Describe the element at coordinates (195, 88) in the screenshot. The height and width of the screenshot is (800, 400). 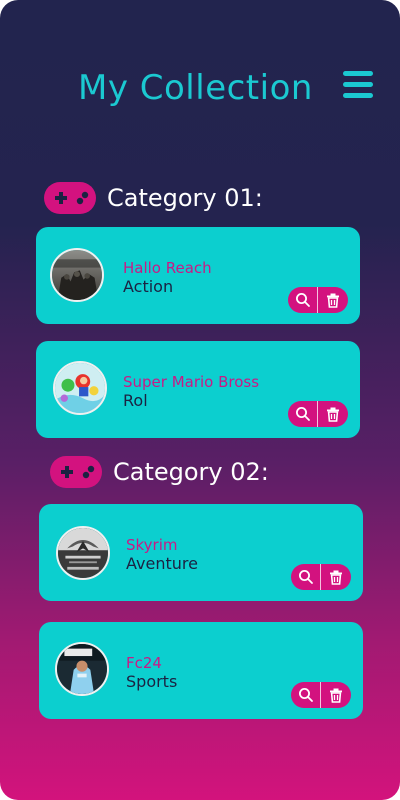
I see `page-title: My Collection` at that location.